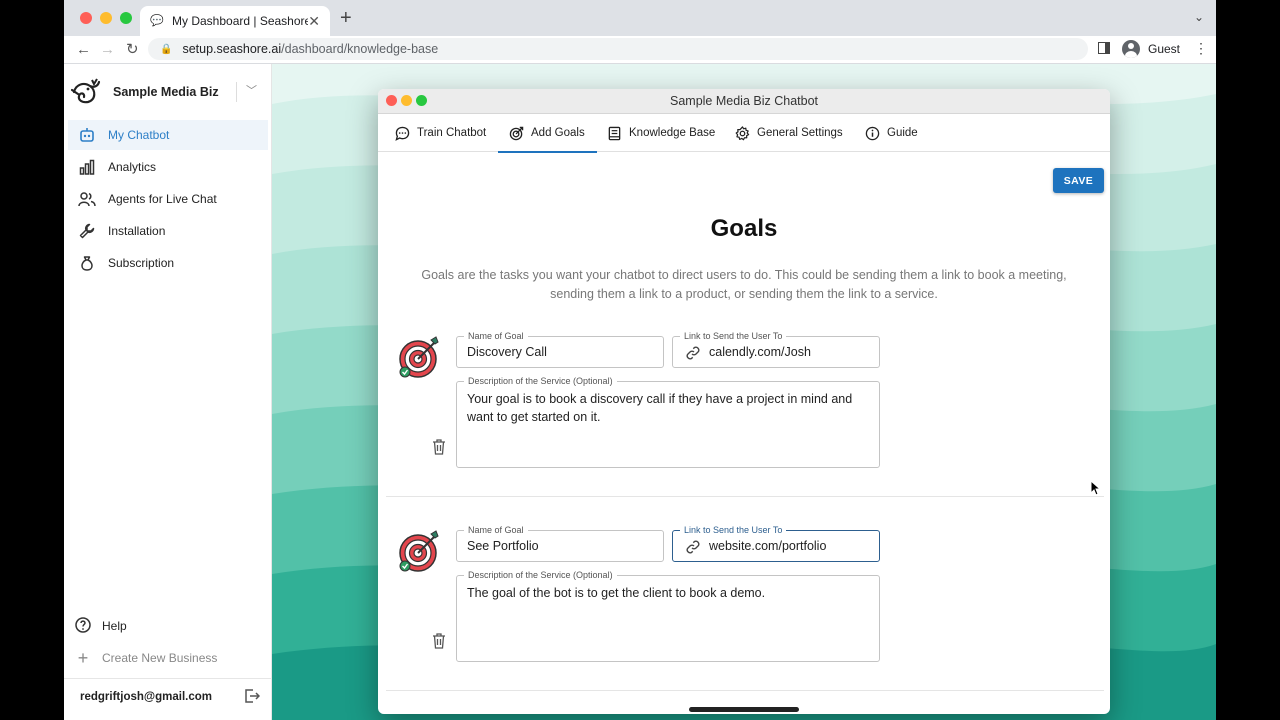  I want to click on business-name: Sample Media Biz, so click(166, 92).